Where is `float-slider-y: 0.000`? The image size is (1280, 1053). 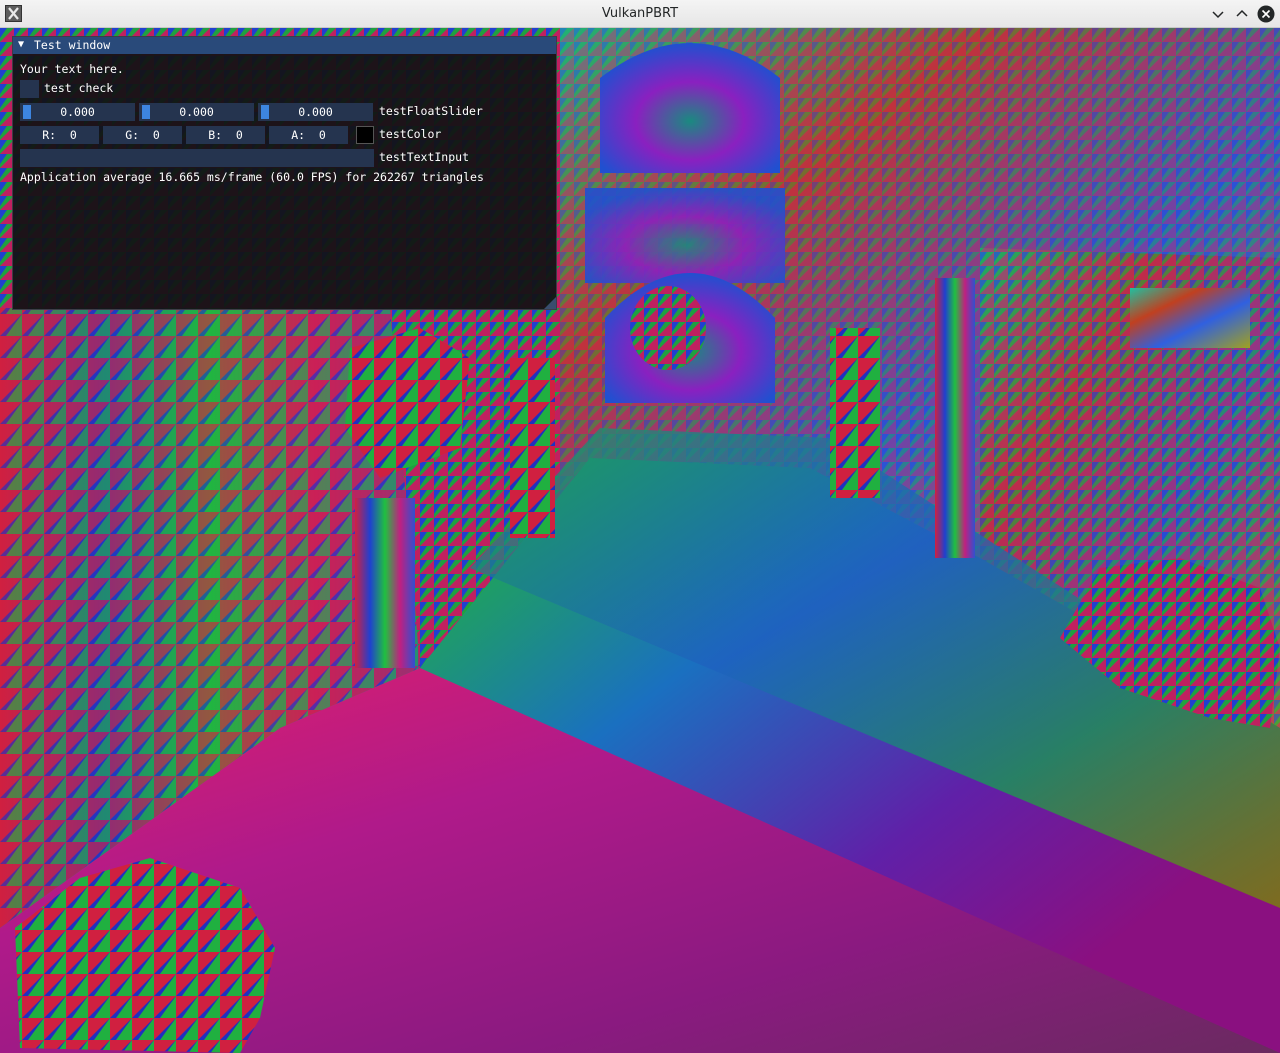 float-slider-y: 0.000 is located at coordinates (196, 112).